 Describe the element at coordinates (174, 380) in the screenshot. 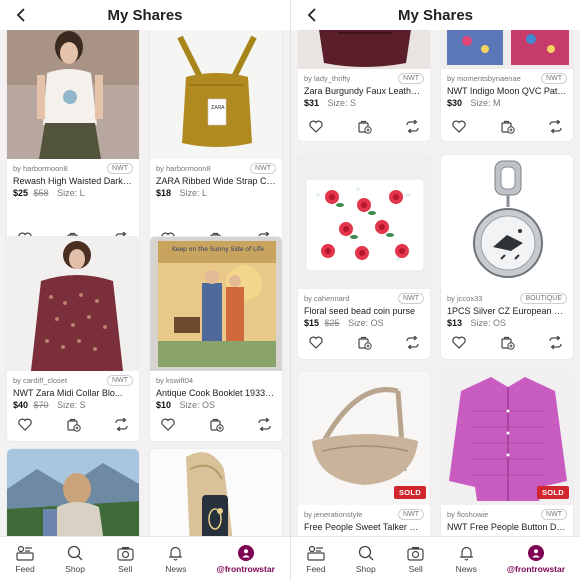

I see `seller-name: by kswift04` at that location.